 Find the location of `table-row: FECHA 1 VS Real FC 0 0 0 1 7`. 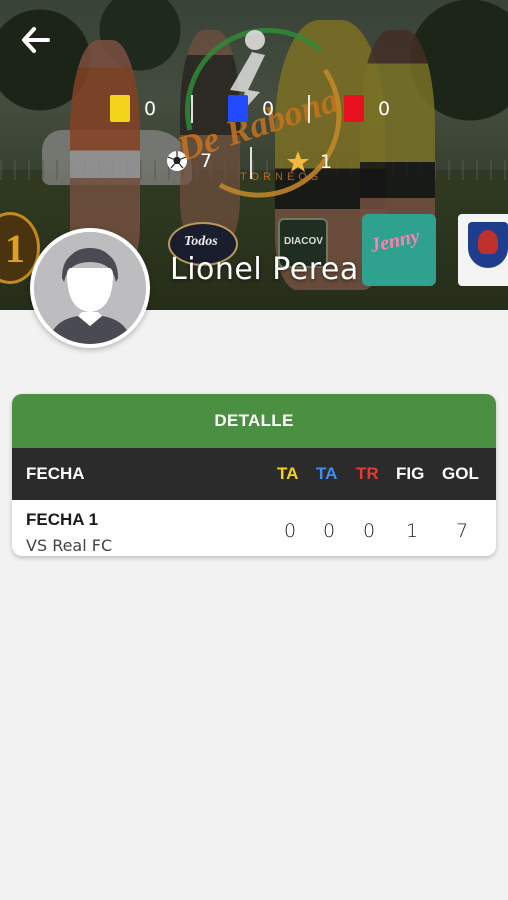

table-row: FECHA 1 VS Real FC 0 0 0 1 7 is located at coordinates (254, 528).